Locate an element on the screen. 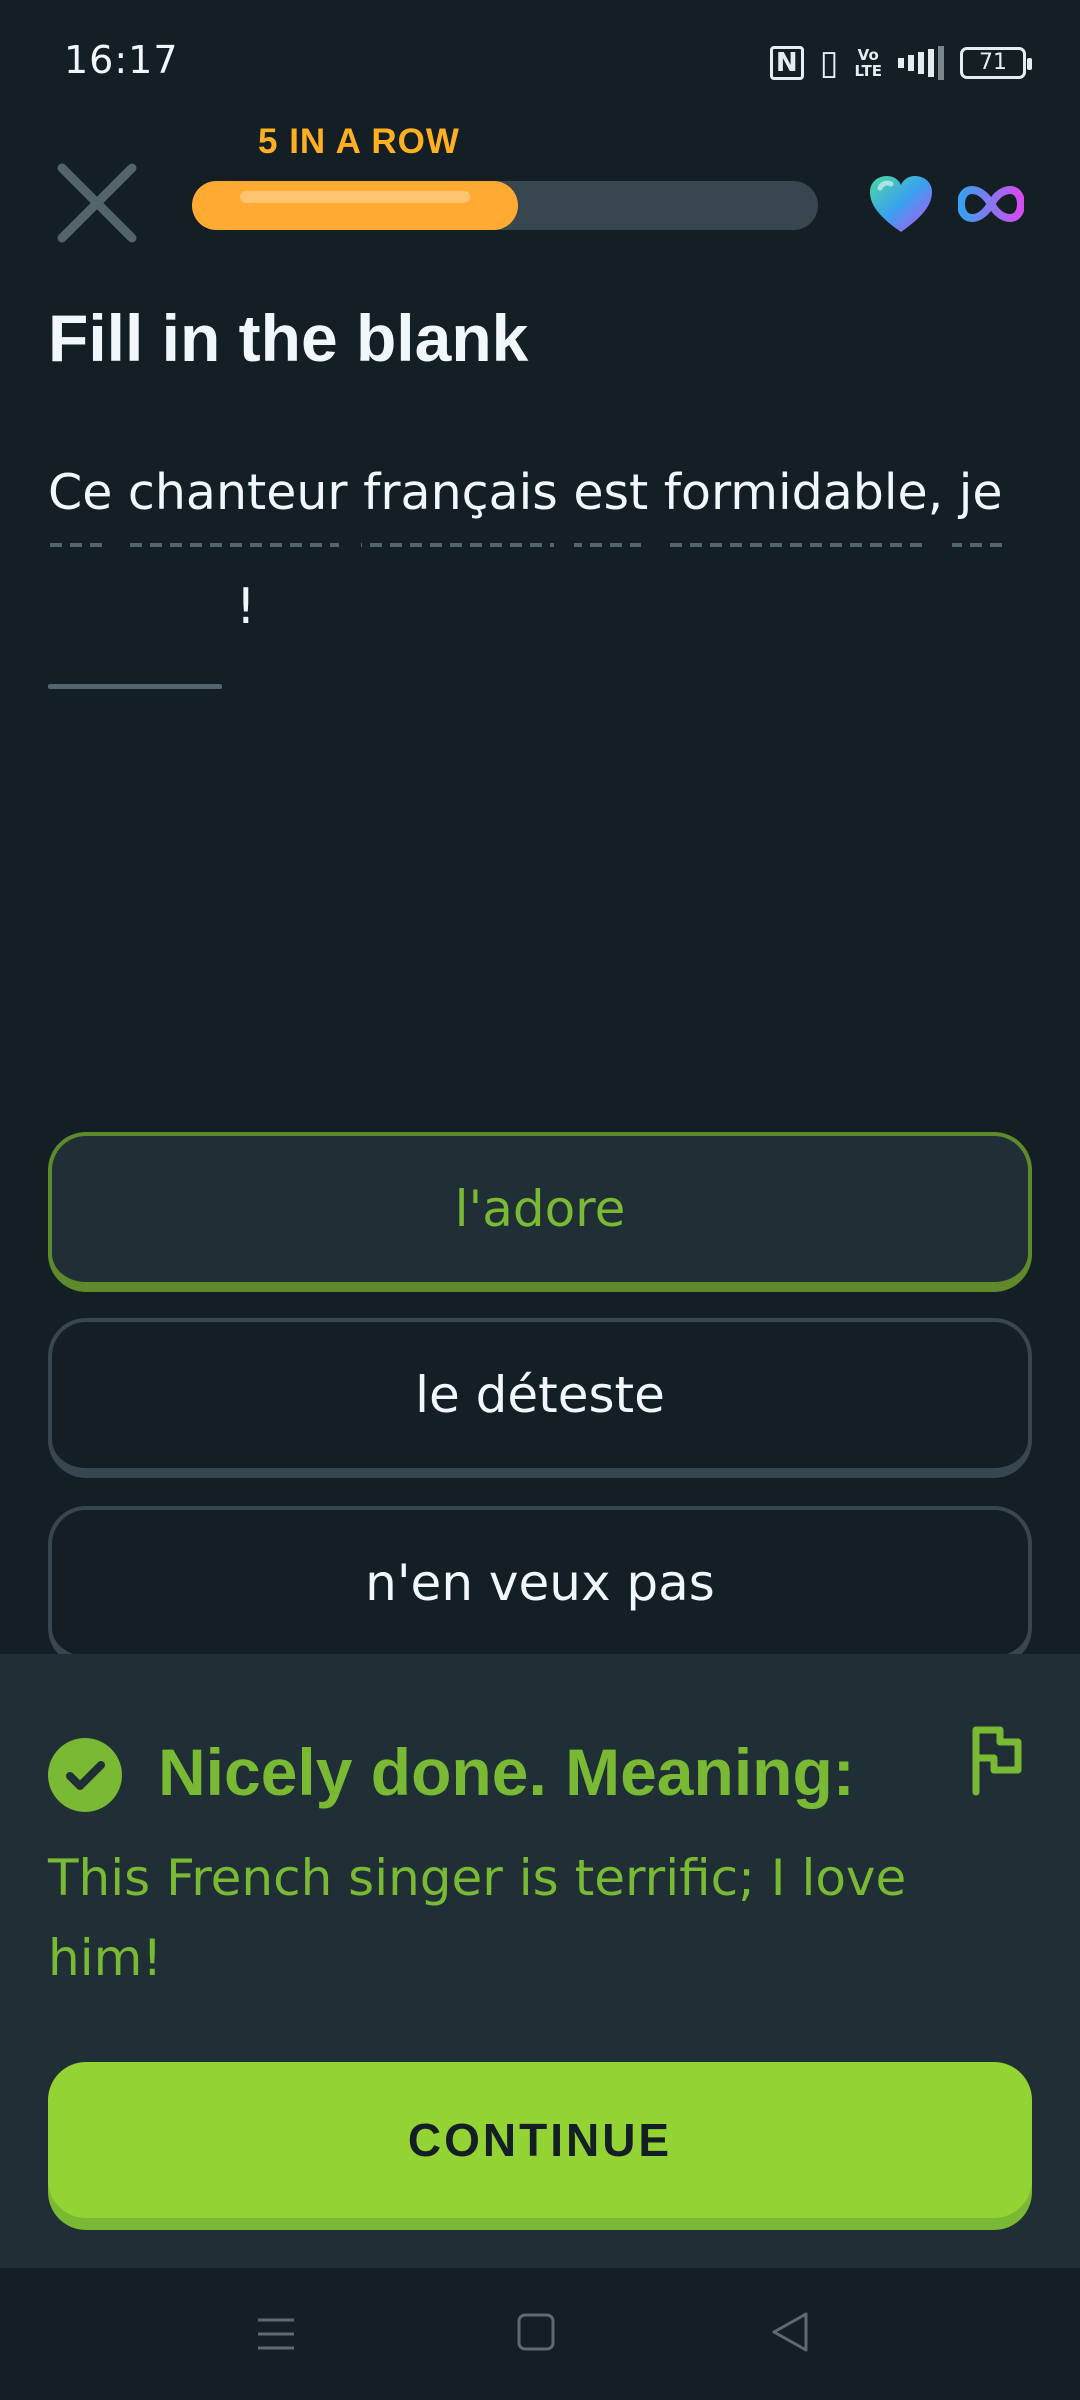 The height and width of the screenshot is (2400, 1080). status-icons: N ▯ Vo LTE 71 is located at coordinates (900, 63).